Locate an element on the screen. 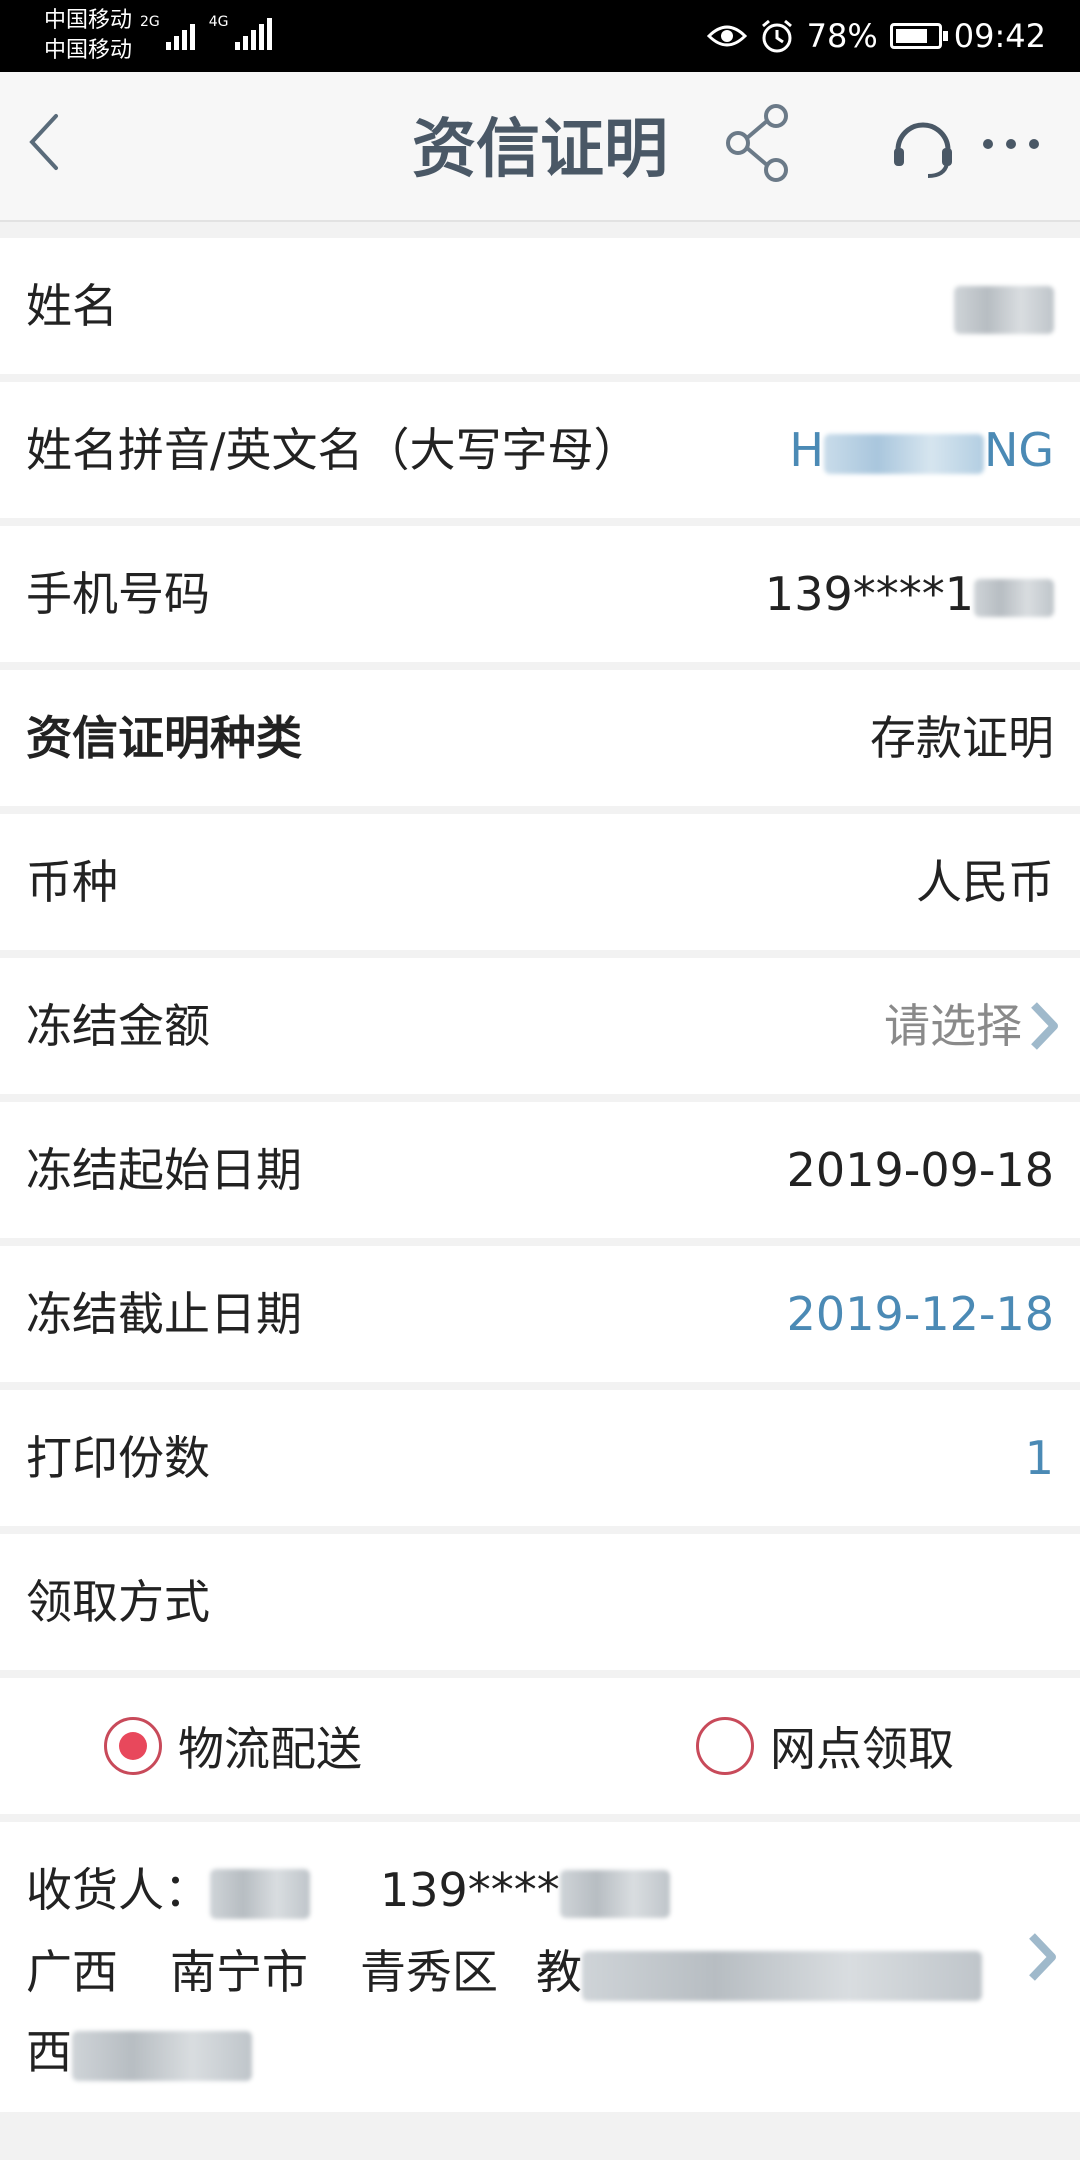  radio-logistics-label: 物流配送 is located at coordinates (270, 1749).